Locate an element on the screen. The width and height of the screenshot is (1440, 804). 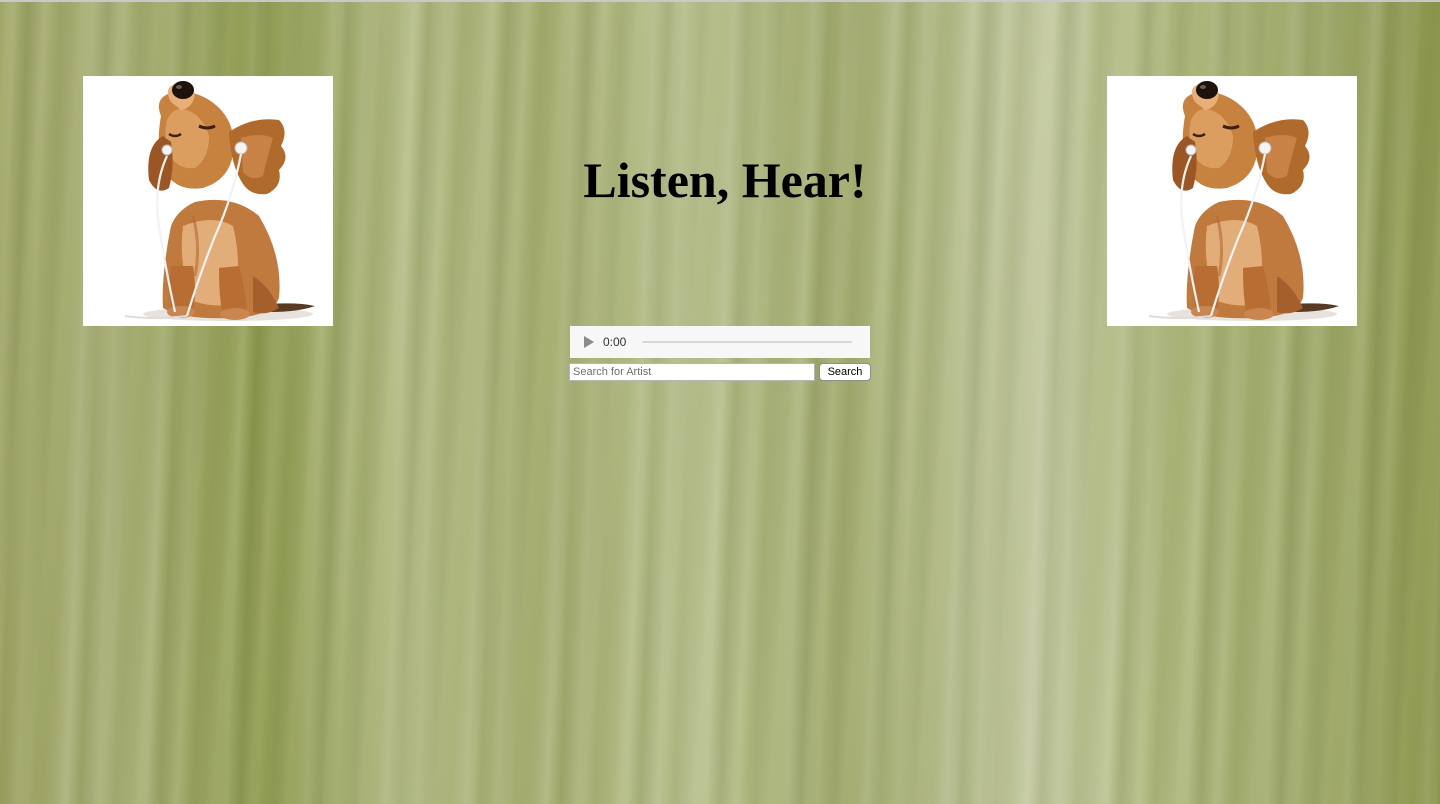
audio-player: 0:00 is located at coordinates (720, 342).